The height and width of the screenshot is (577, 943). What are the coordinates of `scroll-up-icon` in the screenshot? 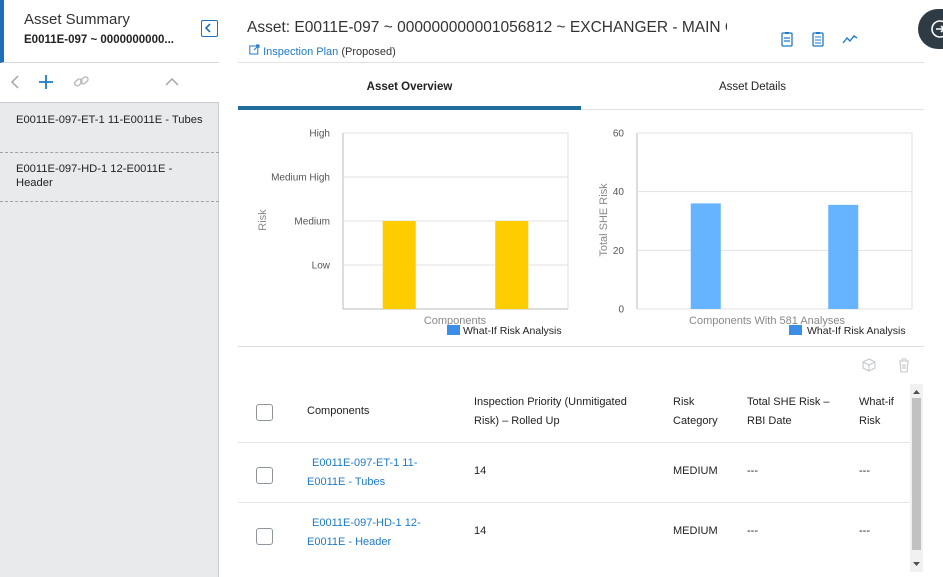 It's located at (916, 392).